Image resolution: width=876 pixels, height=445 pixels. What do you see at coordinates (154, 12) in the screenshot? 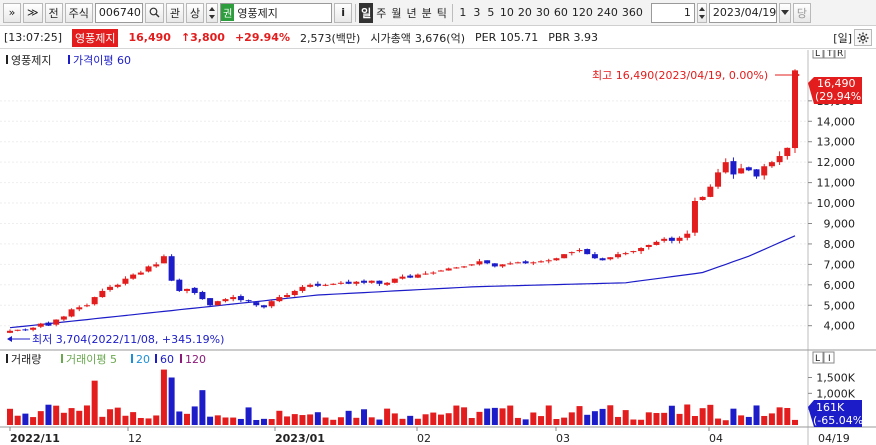
I see `search-button` at bounding box center [154, 12].